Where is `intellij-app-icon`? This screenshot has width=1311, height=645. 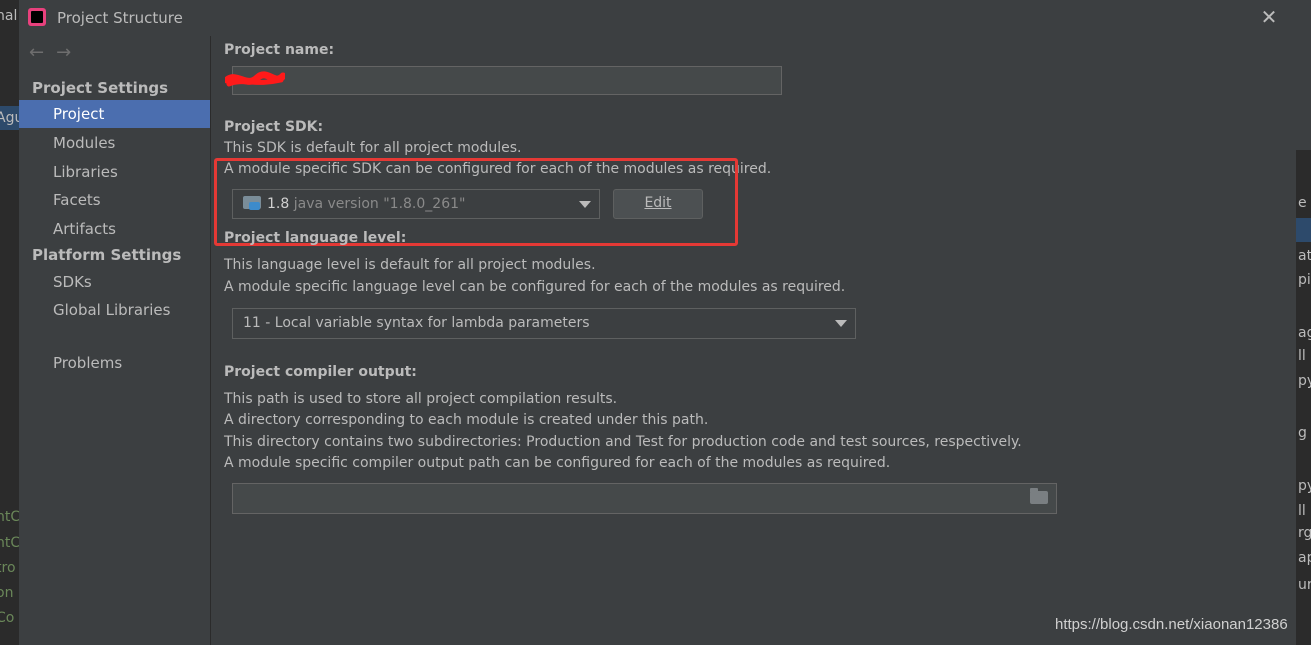
intellij-app-icon is located at coordinates (37, 17).